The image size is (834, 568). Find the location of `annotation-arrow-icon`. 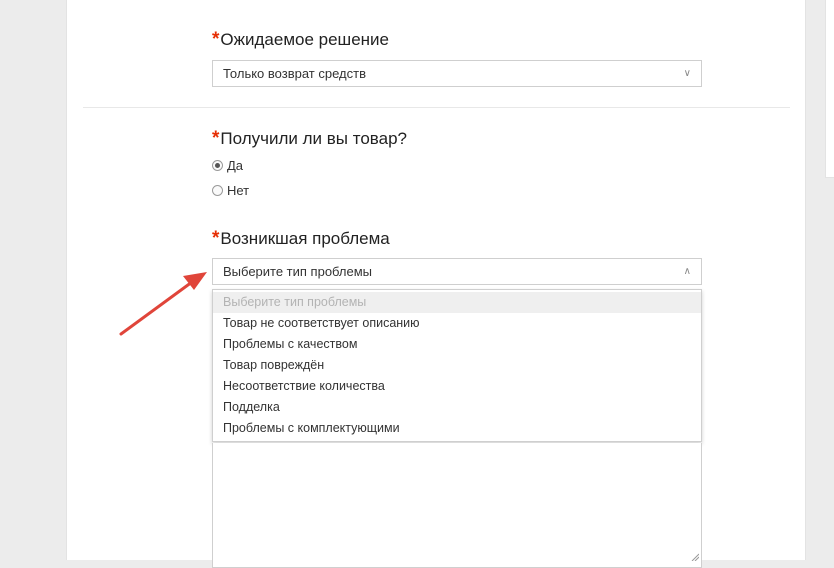

annotation-arrow-icon is located at coordinates (163, 304).